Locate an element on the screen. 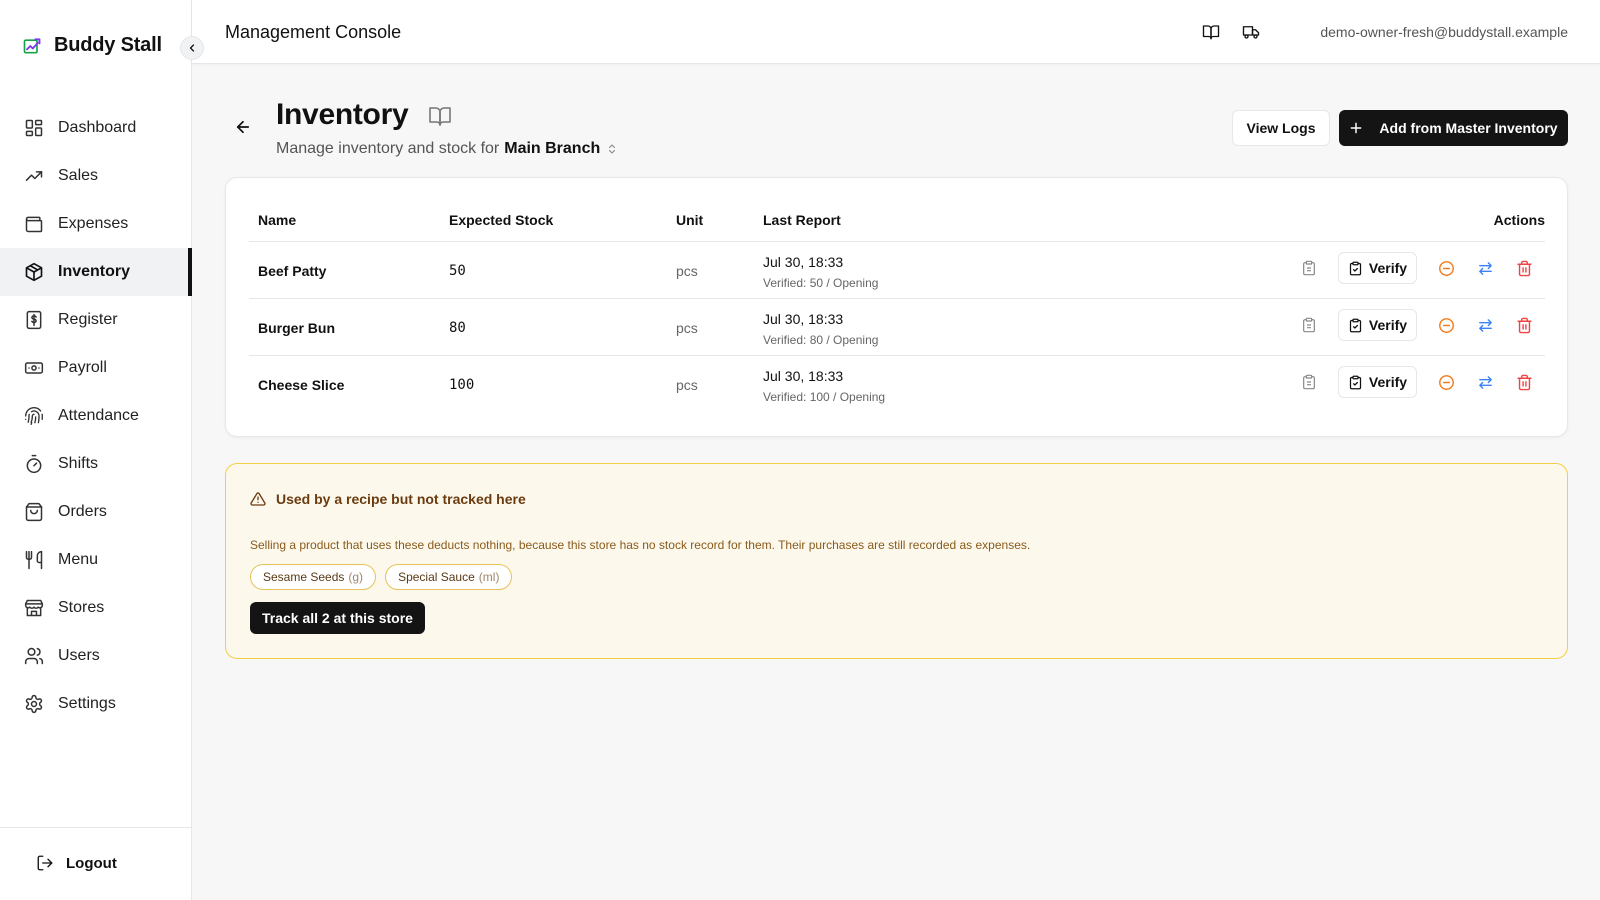 Image resolution: width=1600 pixels, height=900 pixels. chip-unit: (ml) is located at coordinates (489, 577).